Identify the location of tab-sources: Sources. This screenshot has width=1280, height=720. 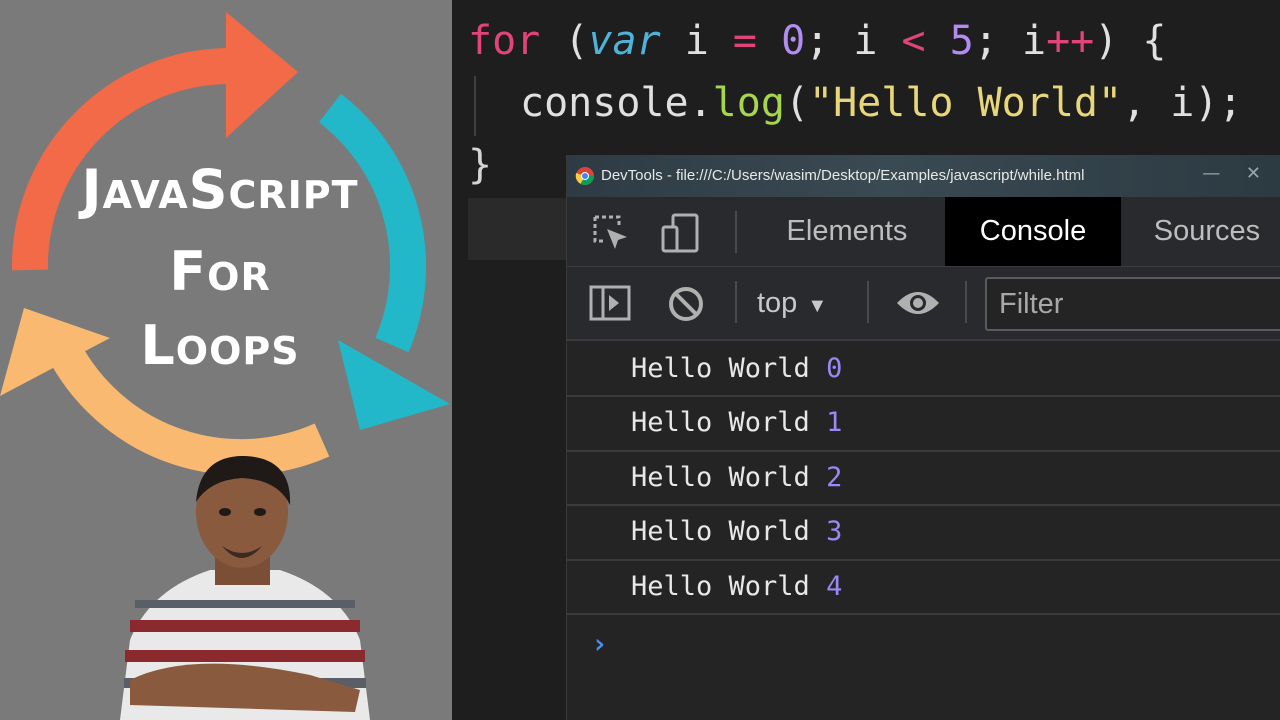
(1203, 231).